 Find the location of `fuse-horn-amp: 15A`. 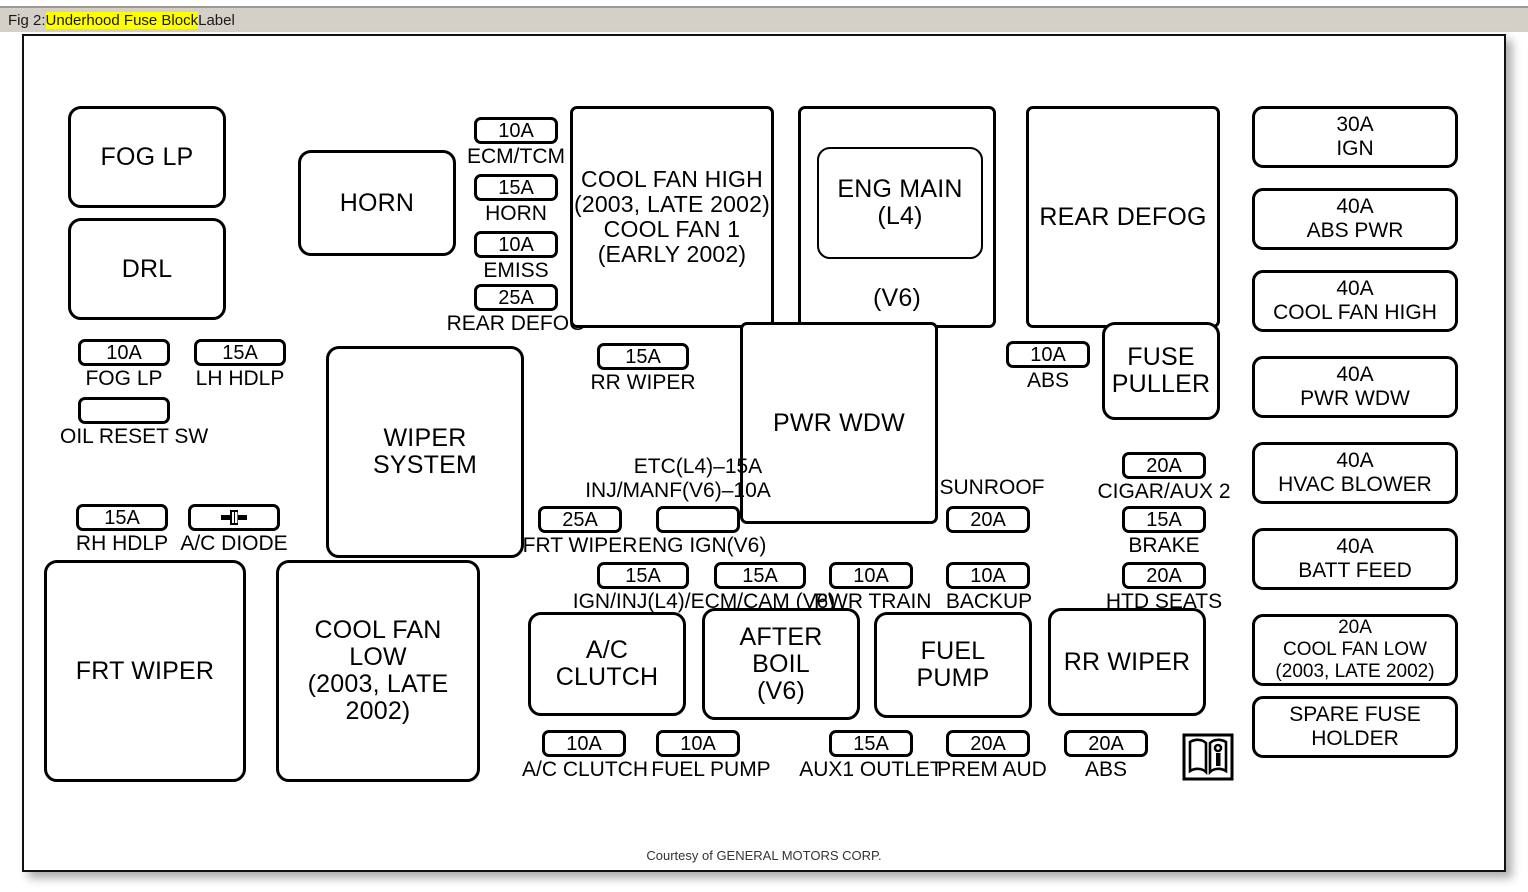

fuse-horn-amp: 15A is located at coordinates (516, 187).